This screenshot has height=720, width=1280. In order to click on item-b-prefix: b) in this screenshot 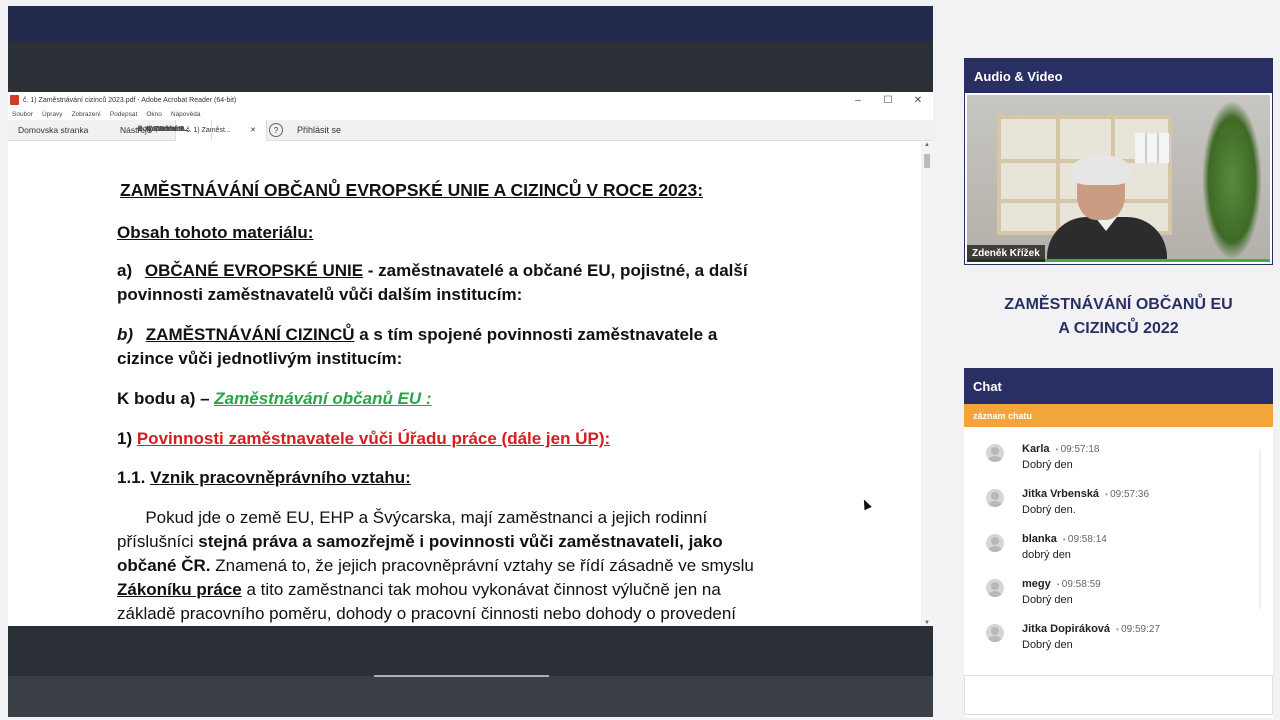, I will do `click(125, 334)`.